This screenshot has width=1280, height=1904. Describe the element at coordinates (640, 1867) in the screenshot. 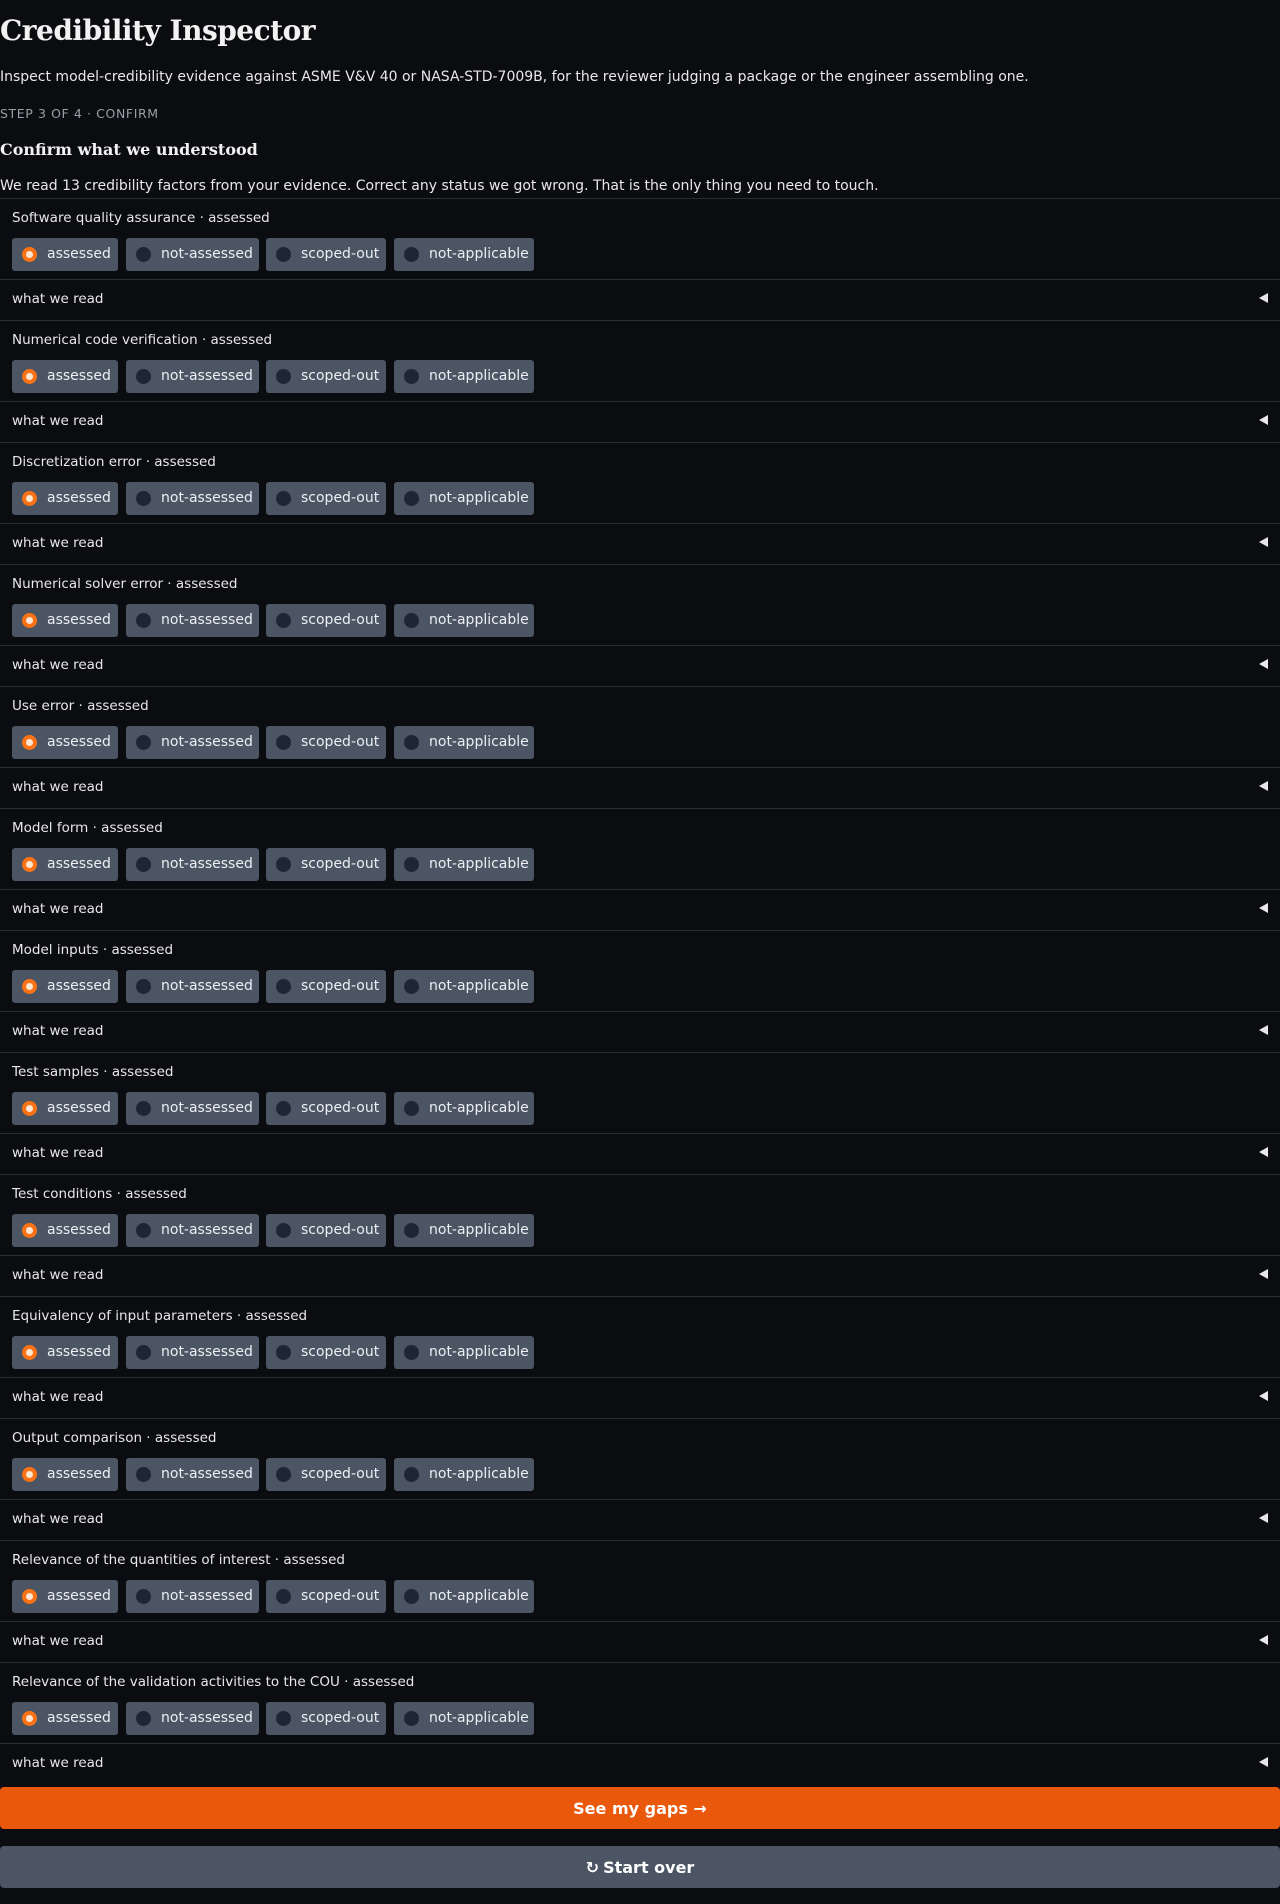

I see `start-over-button: ↻ Start over` at that location.